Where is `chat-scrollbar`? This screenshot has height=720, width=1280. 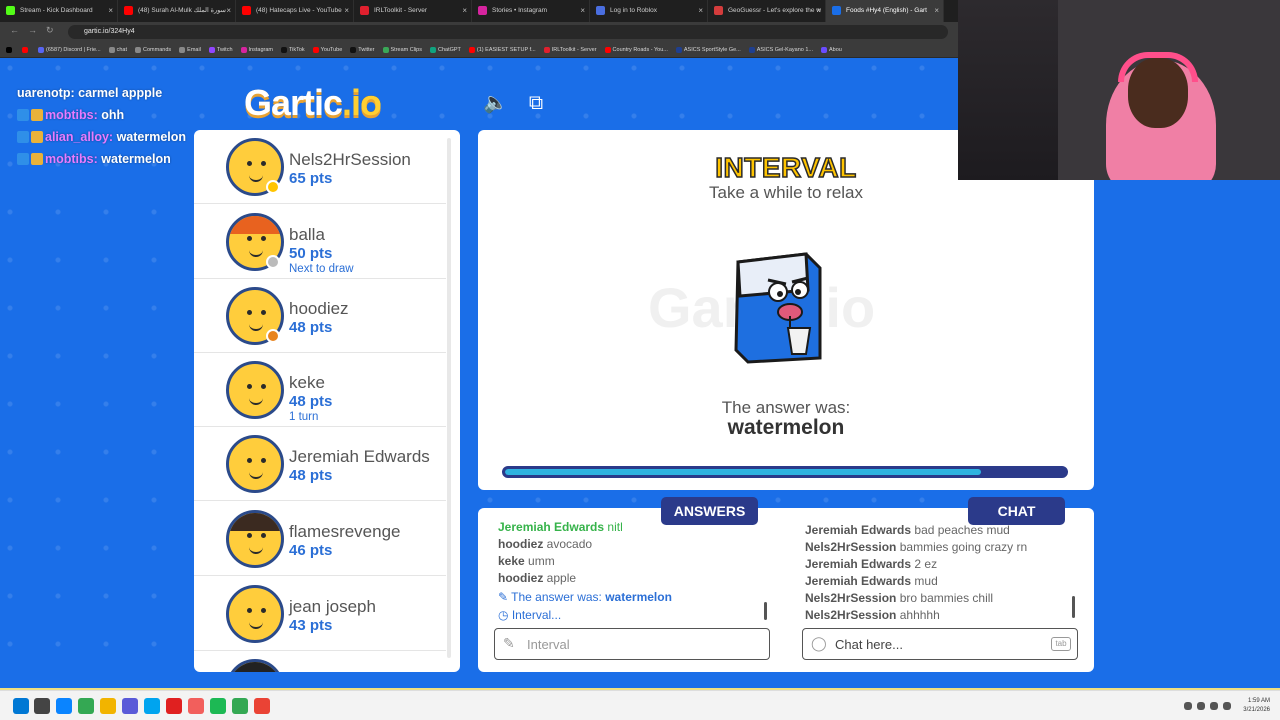 chat-scrollbar is located at coordinates (1073, 607).